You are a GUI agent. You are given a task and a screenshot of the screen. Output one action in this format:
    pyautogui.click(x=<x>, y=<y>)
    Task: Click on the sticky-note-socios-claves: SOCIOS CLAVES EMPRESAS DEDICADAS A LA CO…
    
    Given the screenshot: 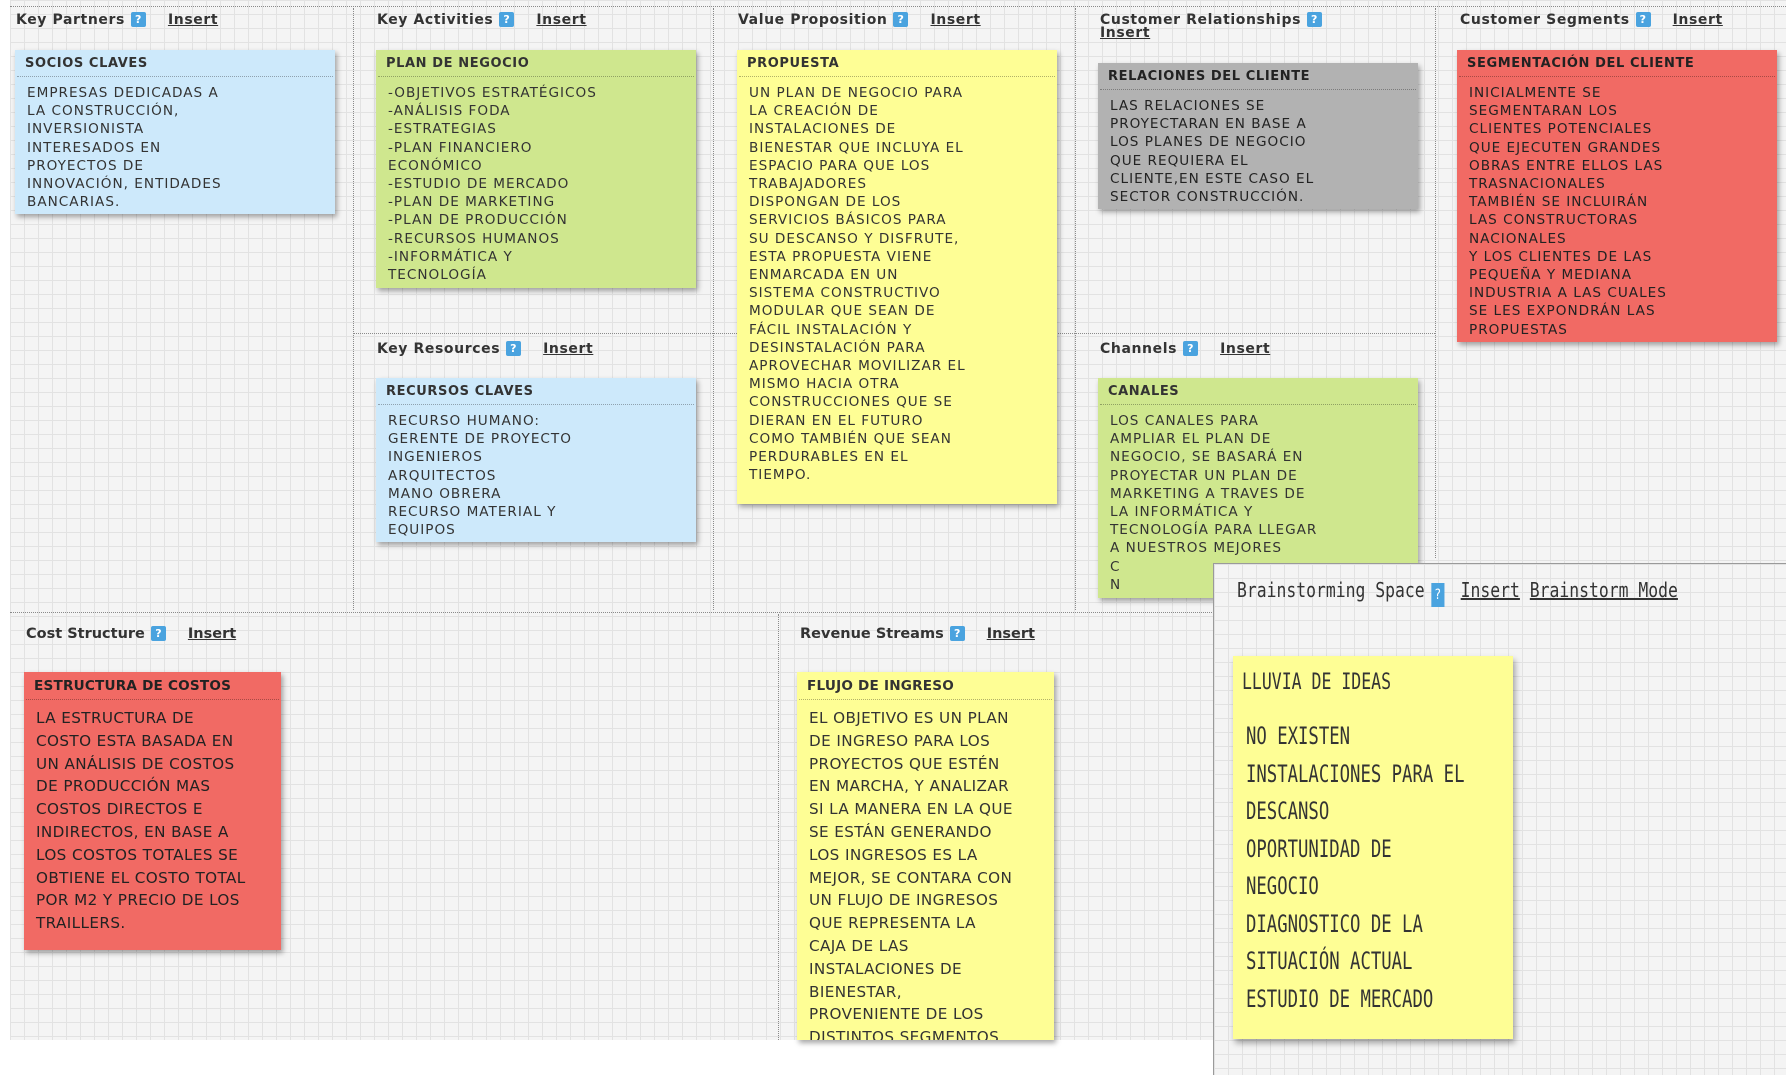 What is the action you would take?
    pyautogui.click(x=175, y=132)
    